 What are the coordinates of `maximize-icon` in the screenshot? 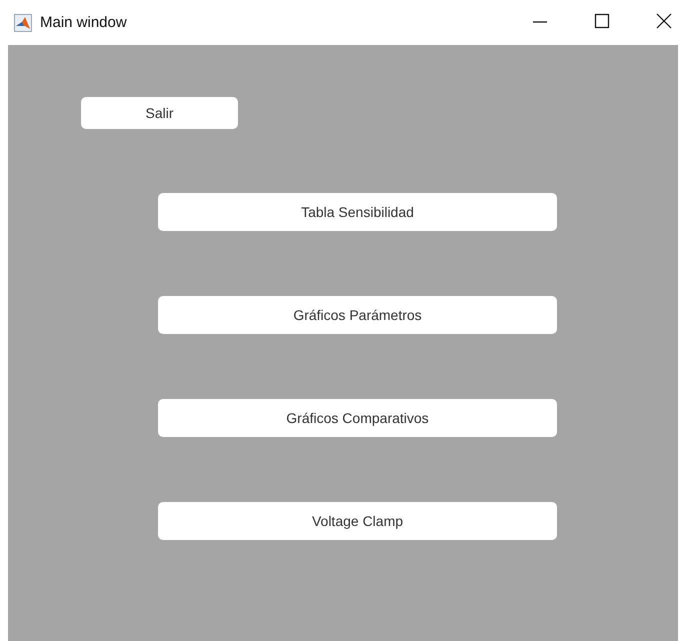 It's located at (602, 20).